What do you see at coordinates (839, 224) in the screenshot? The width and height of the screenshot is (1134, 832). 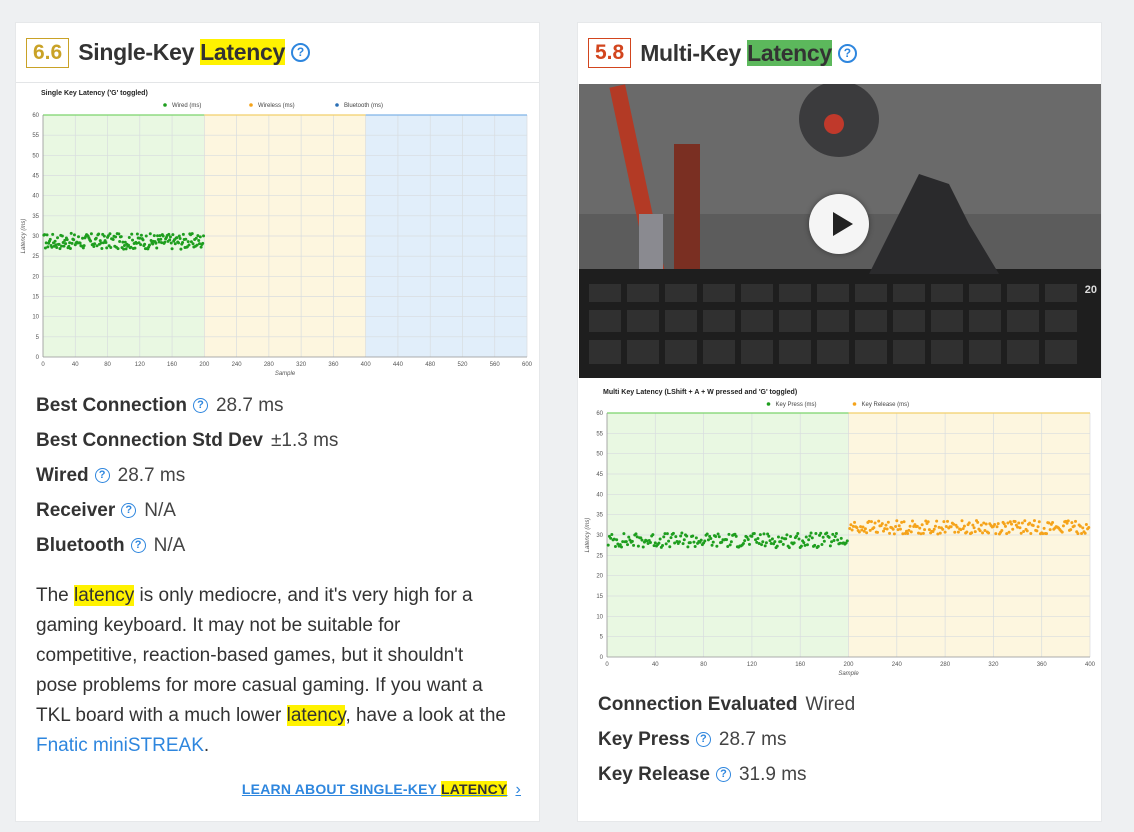 I see `play-icon` at bounding box center [839, 224].